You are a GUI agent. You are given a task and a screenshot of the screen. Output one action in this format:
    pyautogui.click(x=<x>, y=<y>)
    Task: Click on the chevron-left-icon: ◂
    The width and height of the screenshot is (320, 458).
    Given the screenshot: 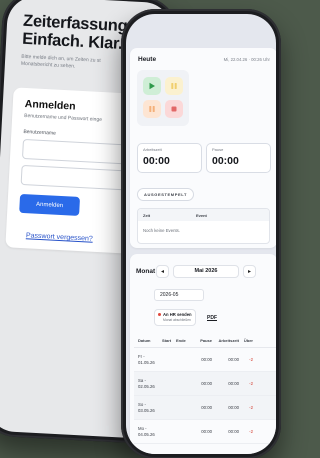 What is the action you would take?
    pyautogui.click(x=162, y=272)
    